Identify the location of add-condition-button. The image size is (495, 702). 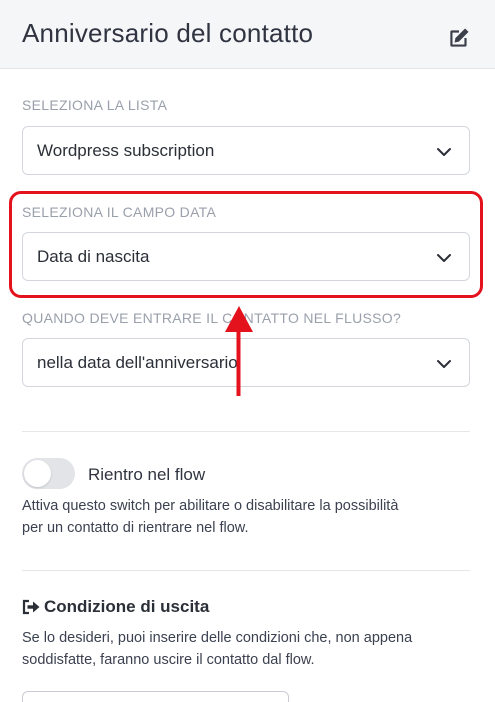
(155, 696).